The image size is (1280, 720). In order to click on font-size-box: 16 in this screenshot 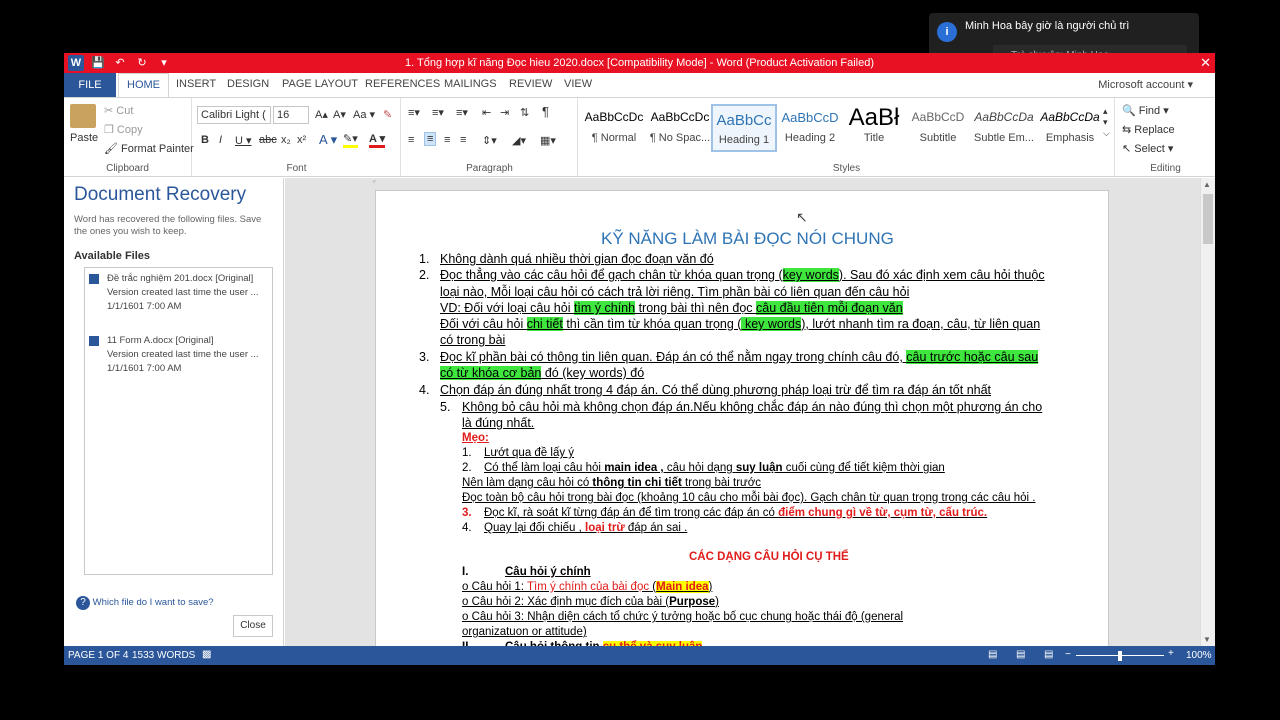, I will do `click(291, 115)`.